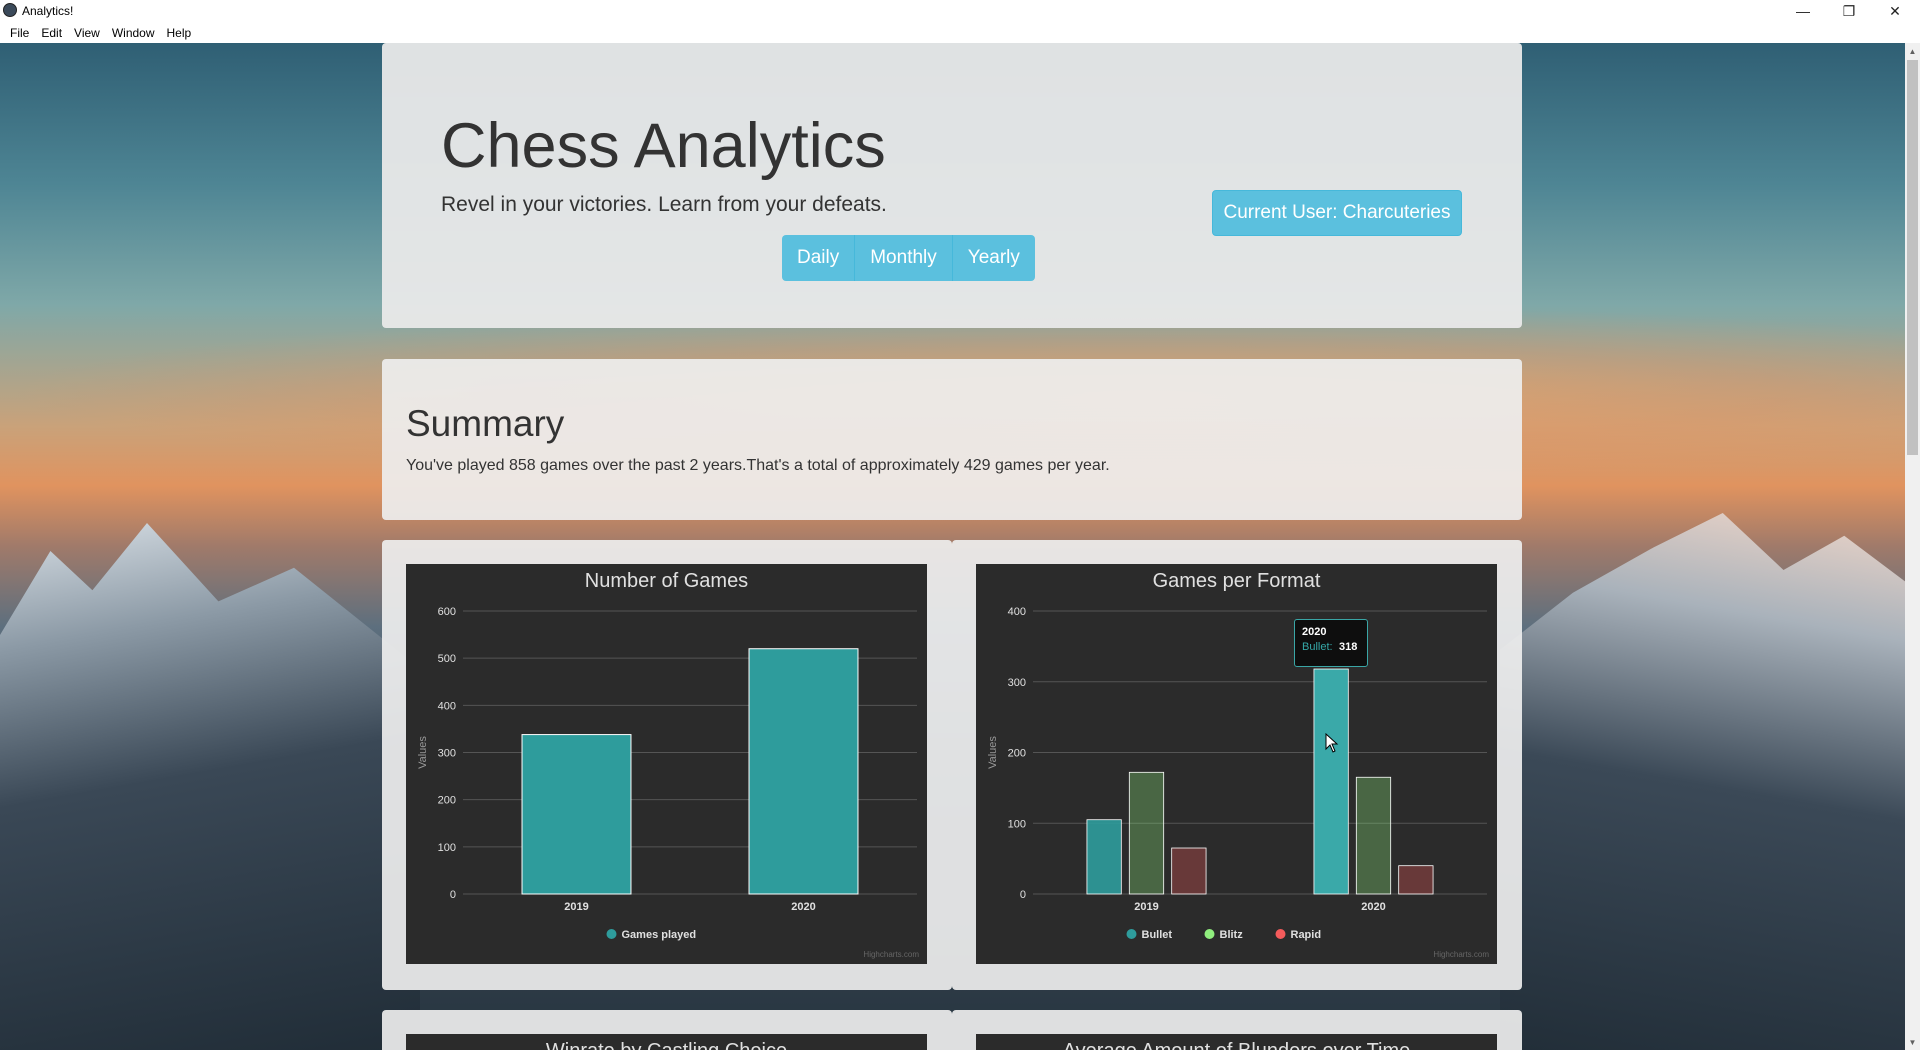 The height and width of the screenshot is (1050, 1920). What do you see at coordinates (1912, 51) in the screenshot?
I see `scroll-up-icon: ▲` at bounding box center [1912, 51].